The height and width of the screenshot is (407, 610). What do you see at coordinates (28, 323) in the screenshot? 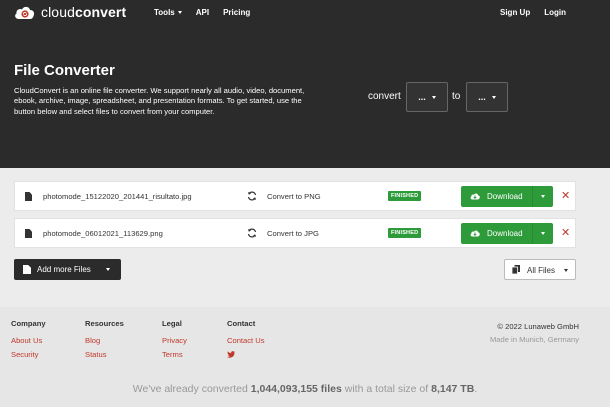
I see `footer-heading: Company` at bounding box center [28, 323].